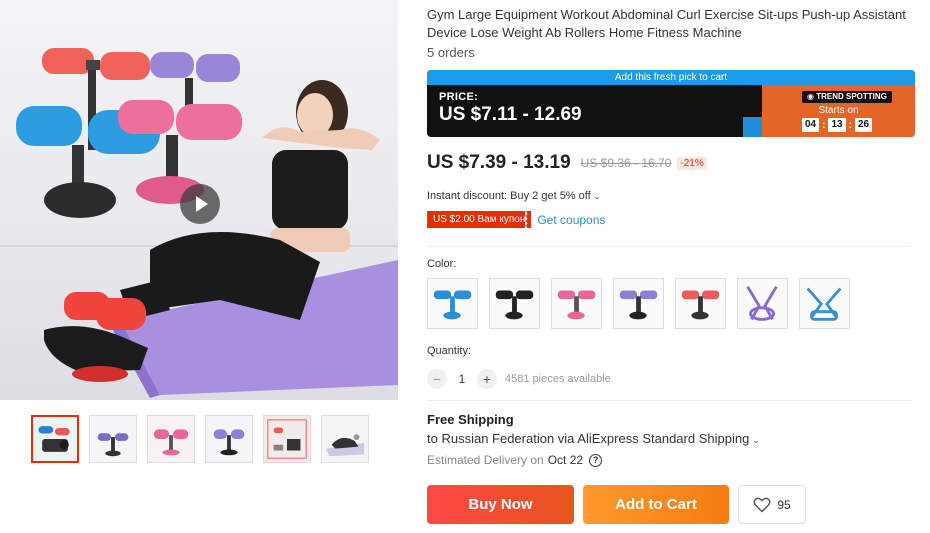 This screenshot has width=930, height=533. What do you see at coordinates (442, 264) in the screenshot?
I see `color-label: Color:` at bounding box center [442, 264].